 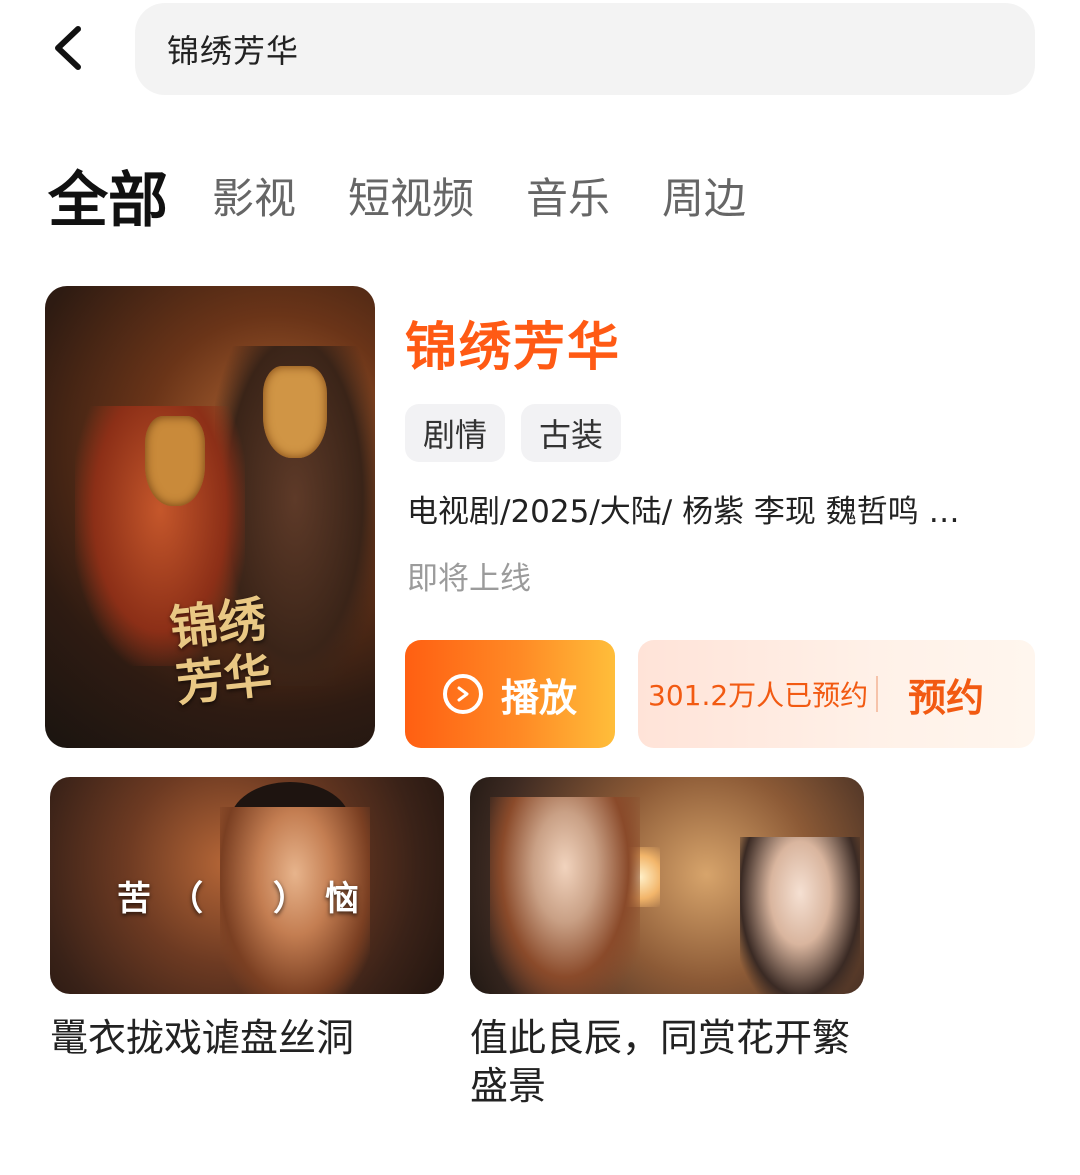 What do you see at coordinates (660, 1062) in the screenshot?
I see `video-title: 值此良辰，同赏花开繁盛景` at bounding box center [660, 1062].